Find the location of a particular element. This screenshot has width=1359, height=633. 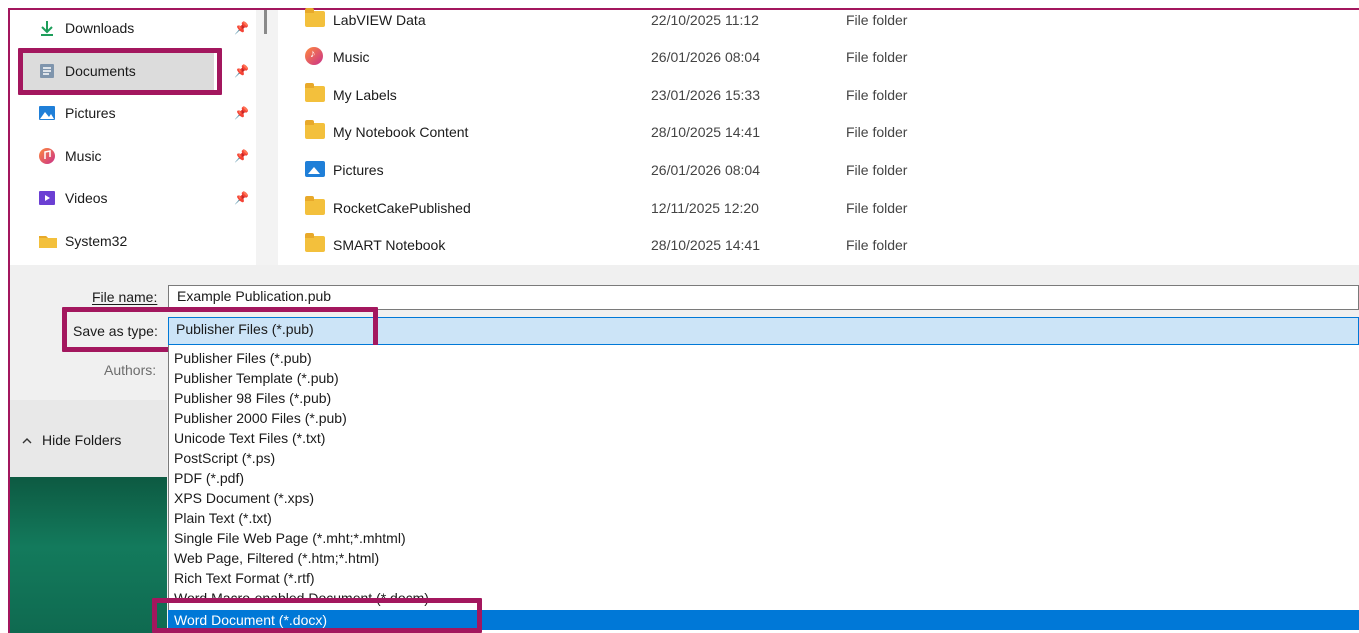

pane-divider is located at coordinates (267, 137).